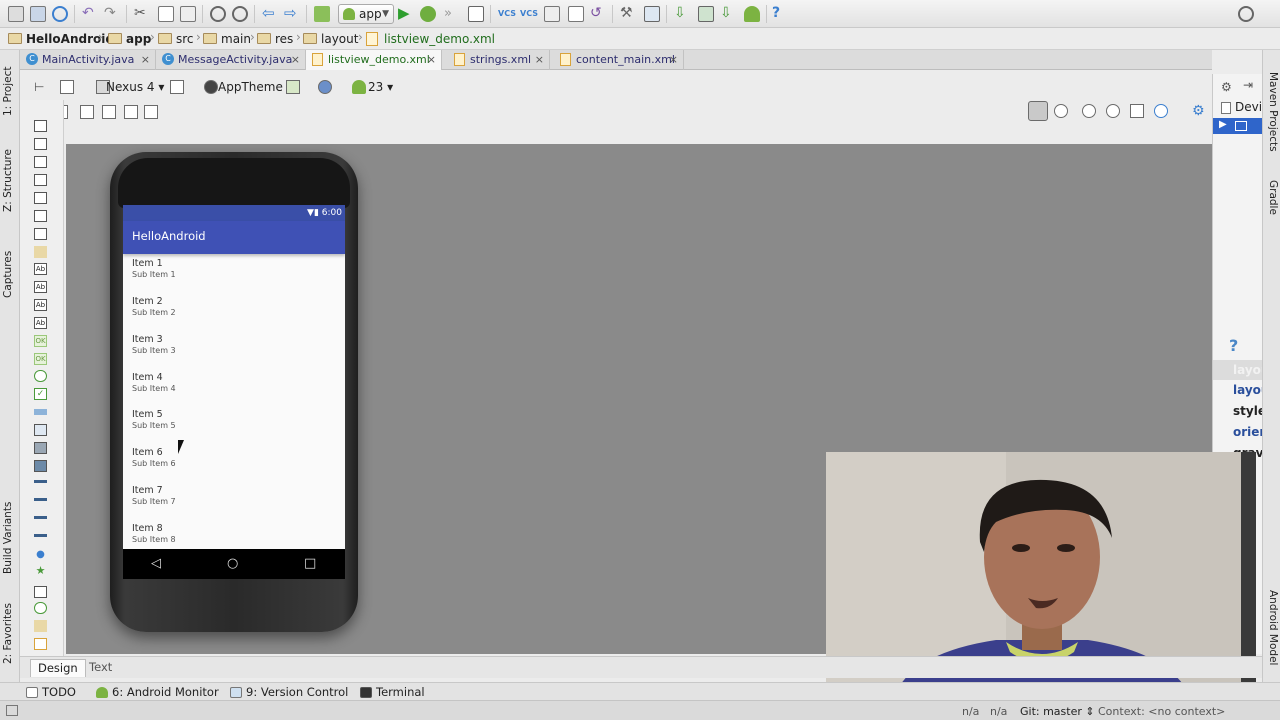  What do you see at coordinates (218, 14) in the screenshot?
I see `find-icon` at bounding box center [218, 14].